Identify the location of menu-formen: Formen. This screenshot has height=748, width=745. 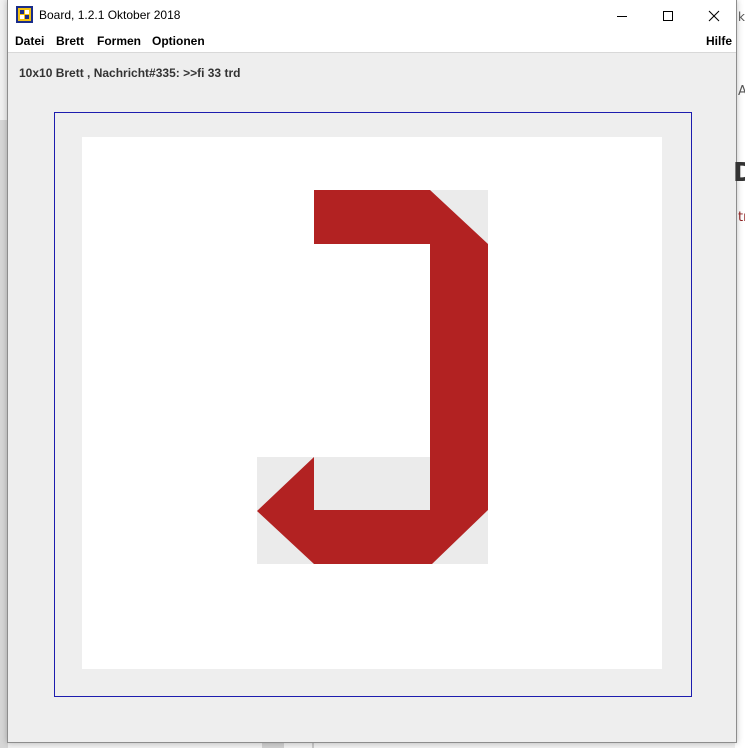
(119, 41).